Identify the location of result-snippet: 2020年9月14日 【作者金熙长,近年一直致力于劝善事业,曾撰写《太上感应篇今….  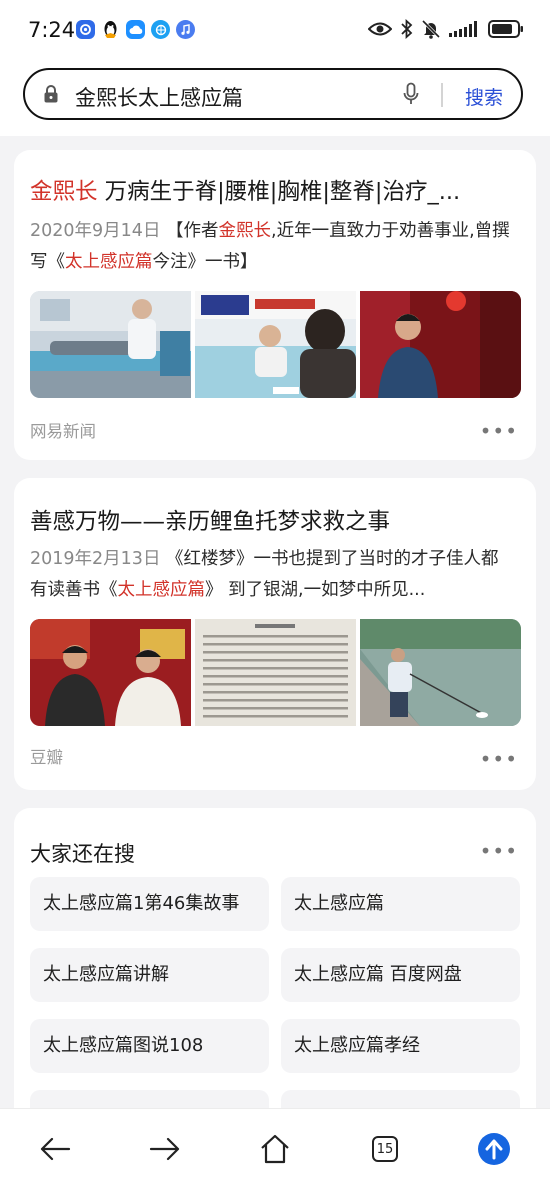
(270, 246).